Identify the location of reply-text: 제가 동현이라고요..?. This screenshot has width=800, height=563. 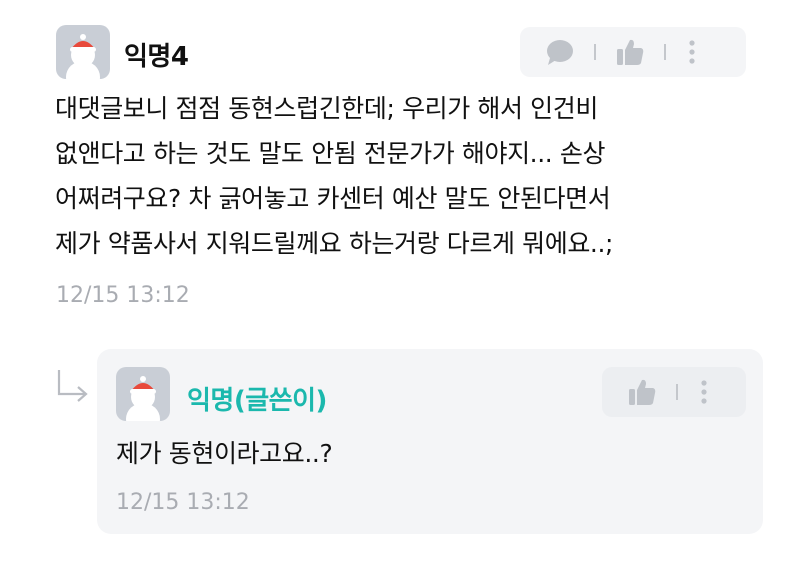
(224, 453).